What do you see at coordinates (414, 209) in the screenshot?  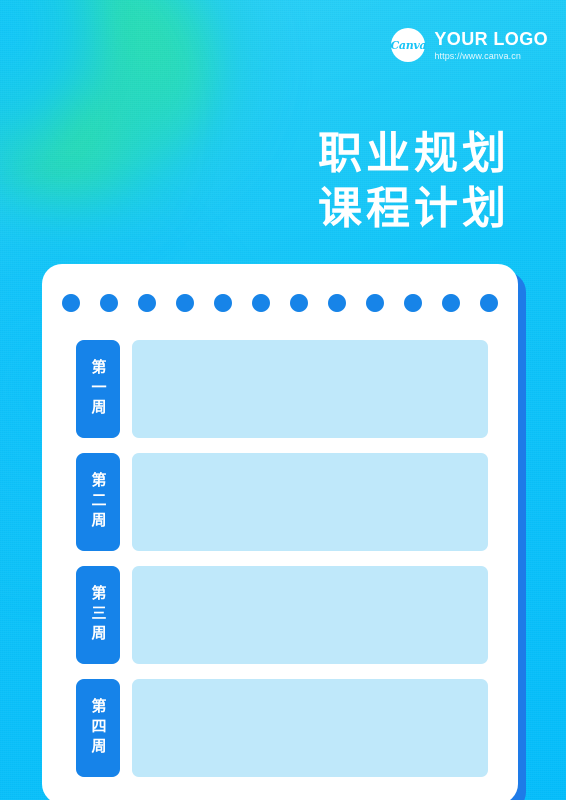 I see `title-line-2: 课程计划` at bounding box center [414, 209].